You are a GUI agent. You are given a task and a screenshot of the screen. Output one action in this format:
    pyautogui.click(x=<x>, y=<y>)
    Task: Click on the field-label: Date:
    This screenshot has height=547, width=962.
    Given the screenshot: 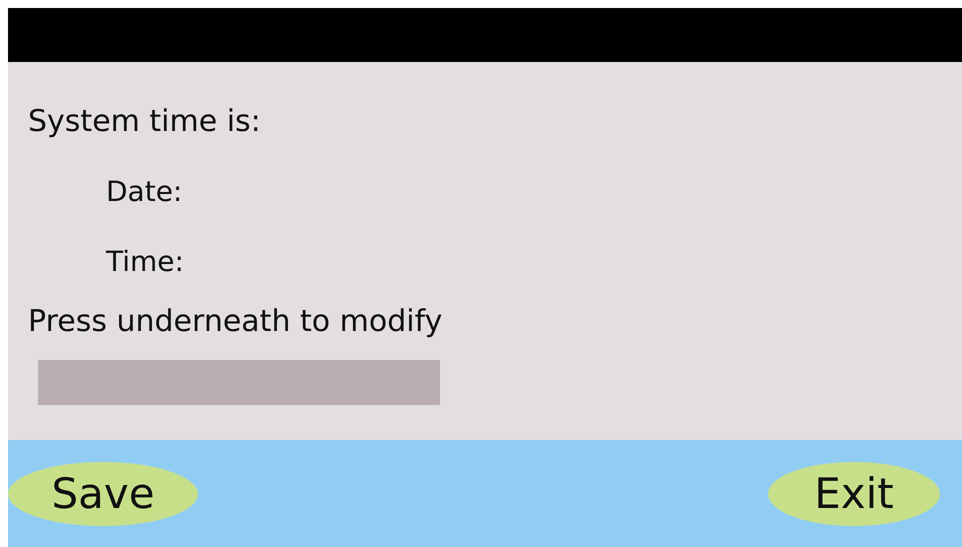 What is the action you would take?
    pyautogui.click(x=144, y=192)
    